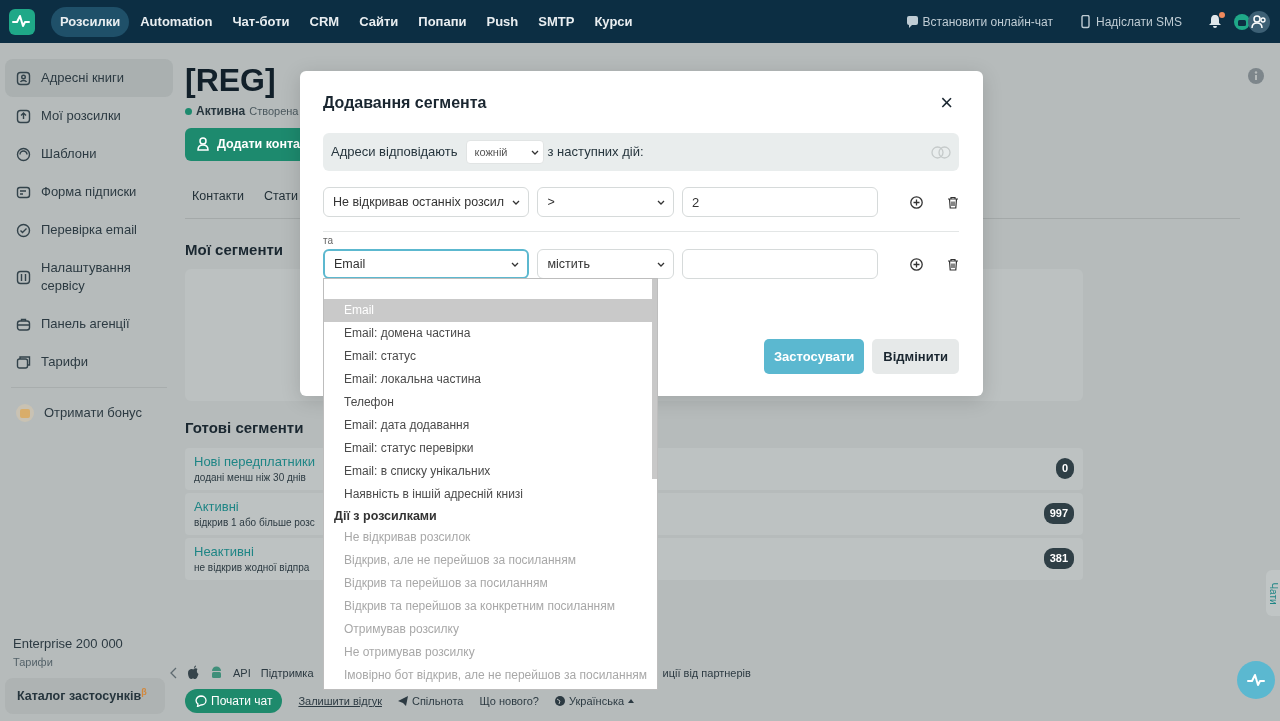 This screenshot has height=721, width=1280. Describe the element at coordinates (254, 522) in the screenshot. I see `segment-description: відкрив 1 або більше розс` at that location.